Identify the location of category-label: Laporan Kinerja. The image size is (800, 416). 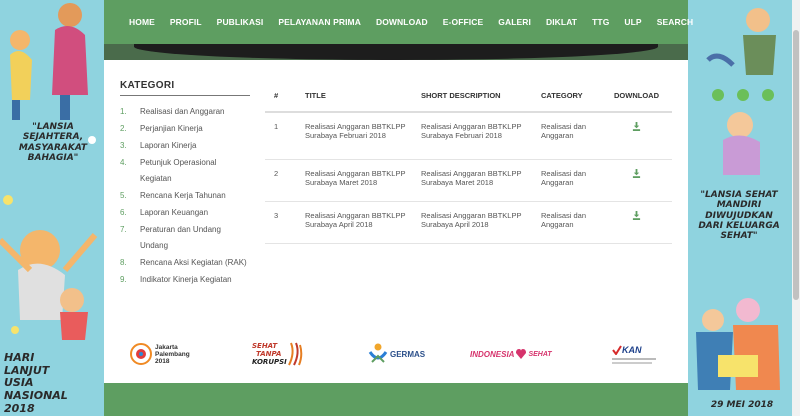
(168, 146).